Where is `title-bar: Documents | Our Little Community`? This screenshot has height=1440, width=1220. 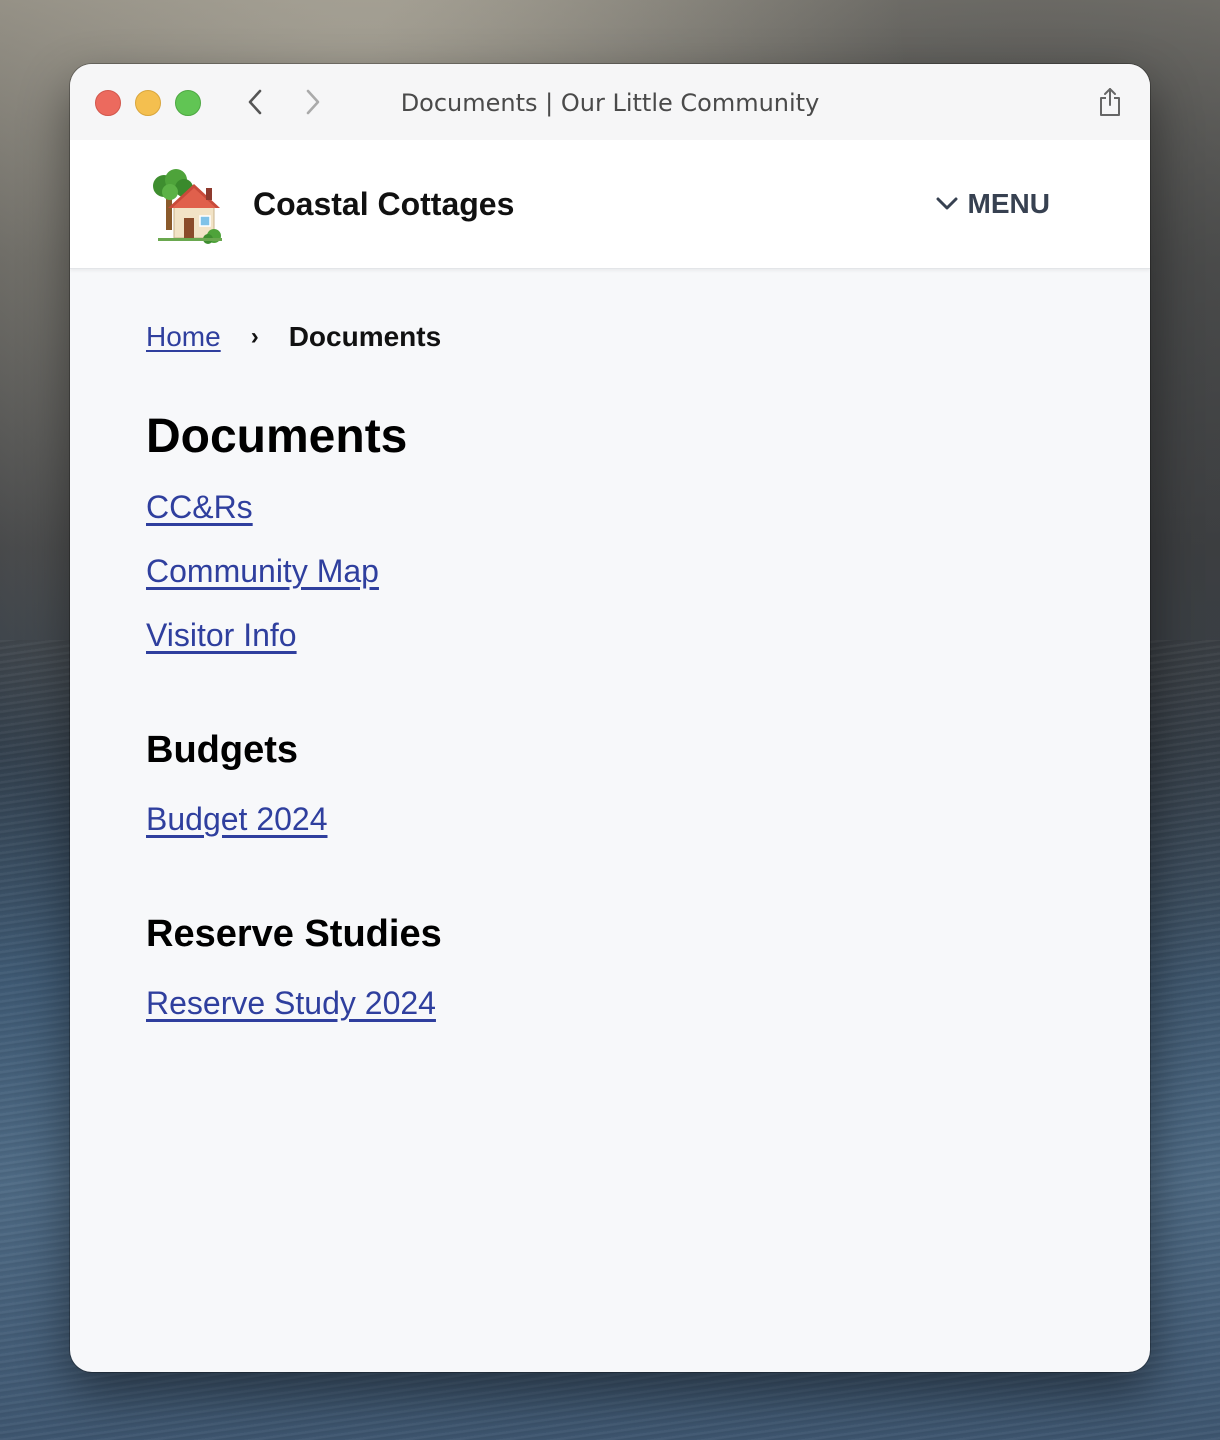 title-bar: Documents | Our Little Community is located at coordinates (610, 102).